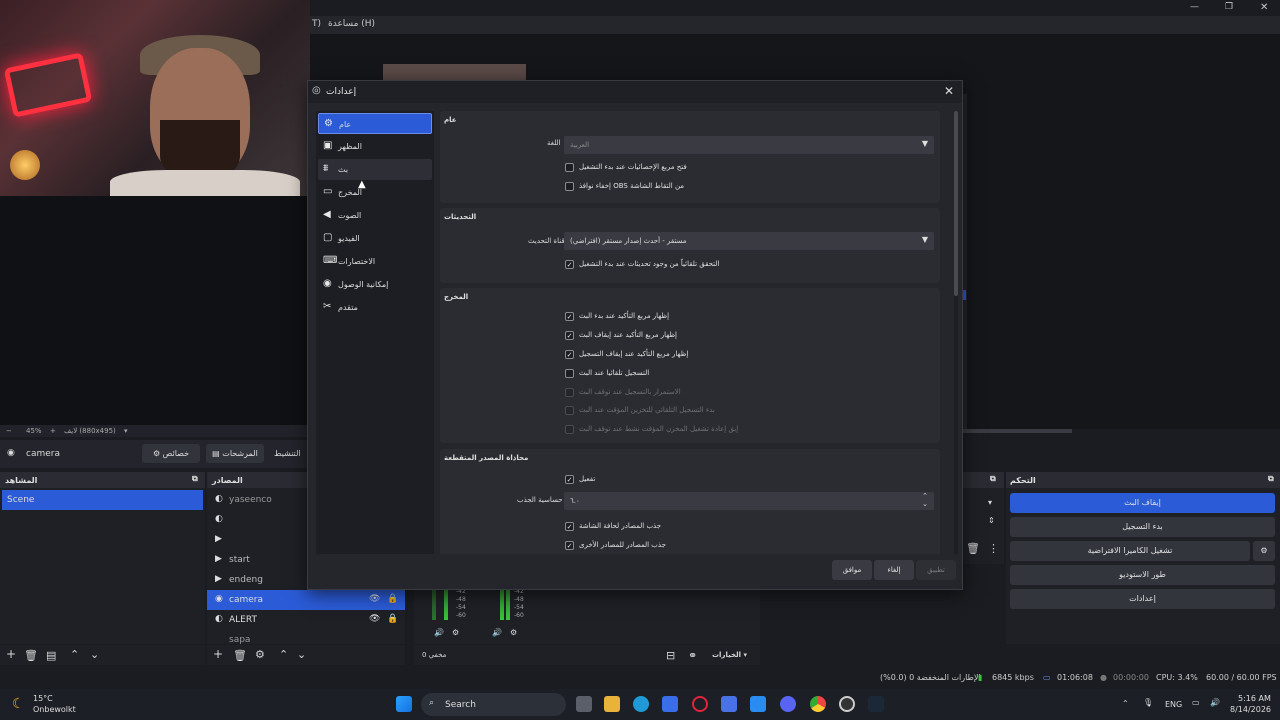 This screenshot has width=1280, height=720. Describe the element at coordinates (54, 709) in the screenshot. I see `weather-desc: Onbewolkt` at that location.